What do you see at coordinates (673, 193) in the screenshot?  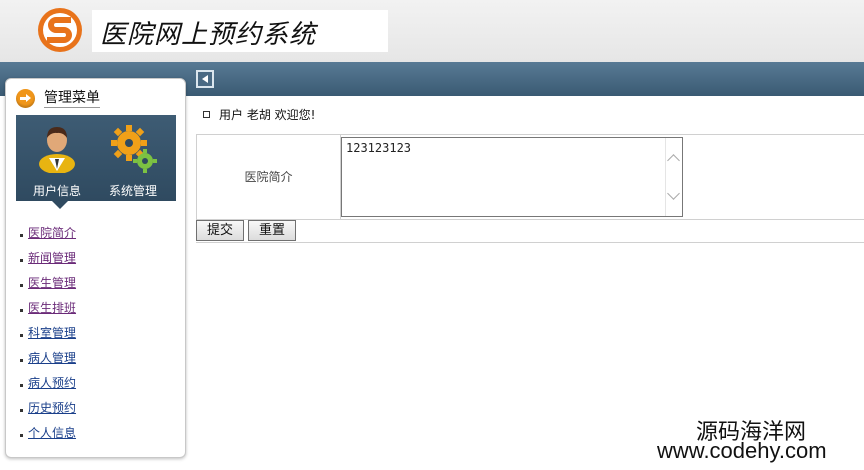 I see `scroll-down-icon` at bounding box center [673, 193].